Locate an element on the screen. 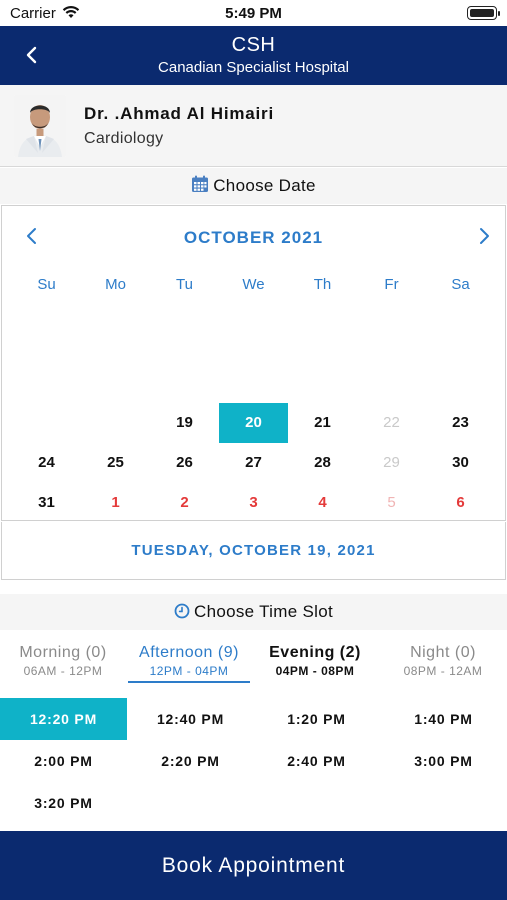 The height and width of the screenshot is (900, 507). chevron-right-icon is located at coordinates (484, 236).